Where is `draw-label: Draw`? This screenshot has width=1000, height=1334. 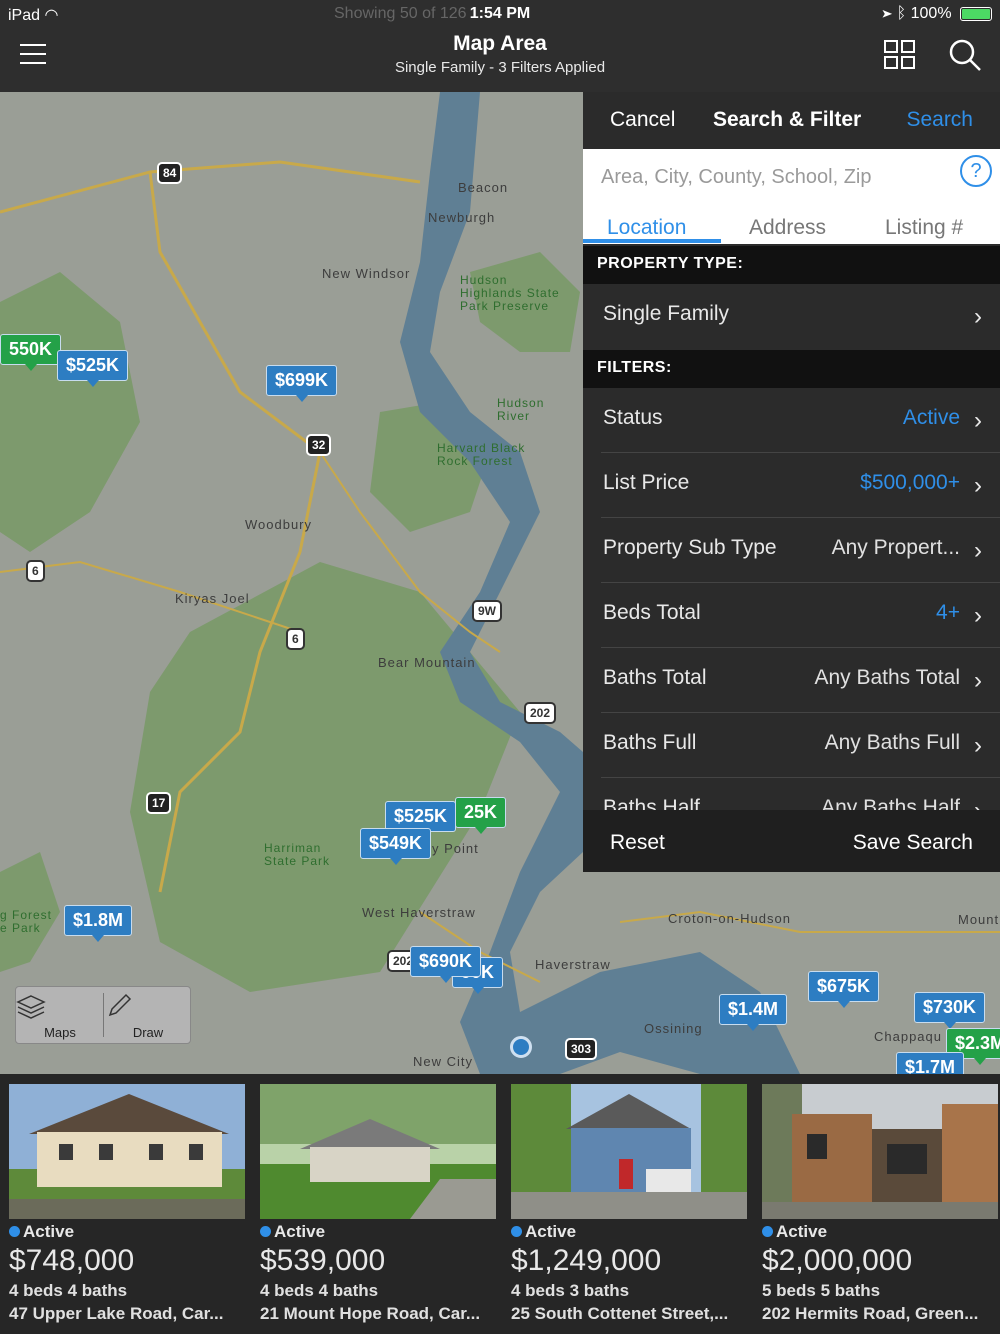 draw-label: Draw is located at coordinates (148, 1032).